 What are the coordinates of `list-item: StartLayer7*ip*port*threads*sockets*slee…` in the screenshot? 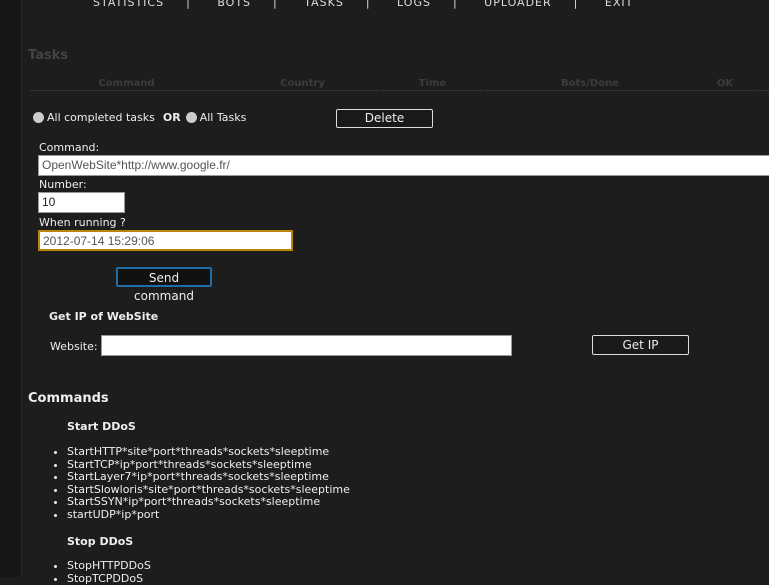 It's located at (208, 477).